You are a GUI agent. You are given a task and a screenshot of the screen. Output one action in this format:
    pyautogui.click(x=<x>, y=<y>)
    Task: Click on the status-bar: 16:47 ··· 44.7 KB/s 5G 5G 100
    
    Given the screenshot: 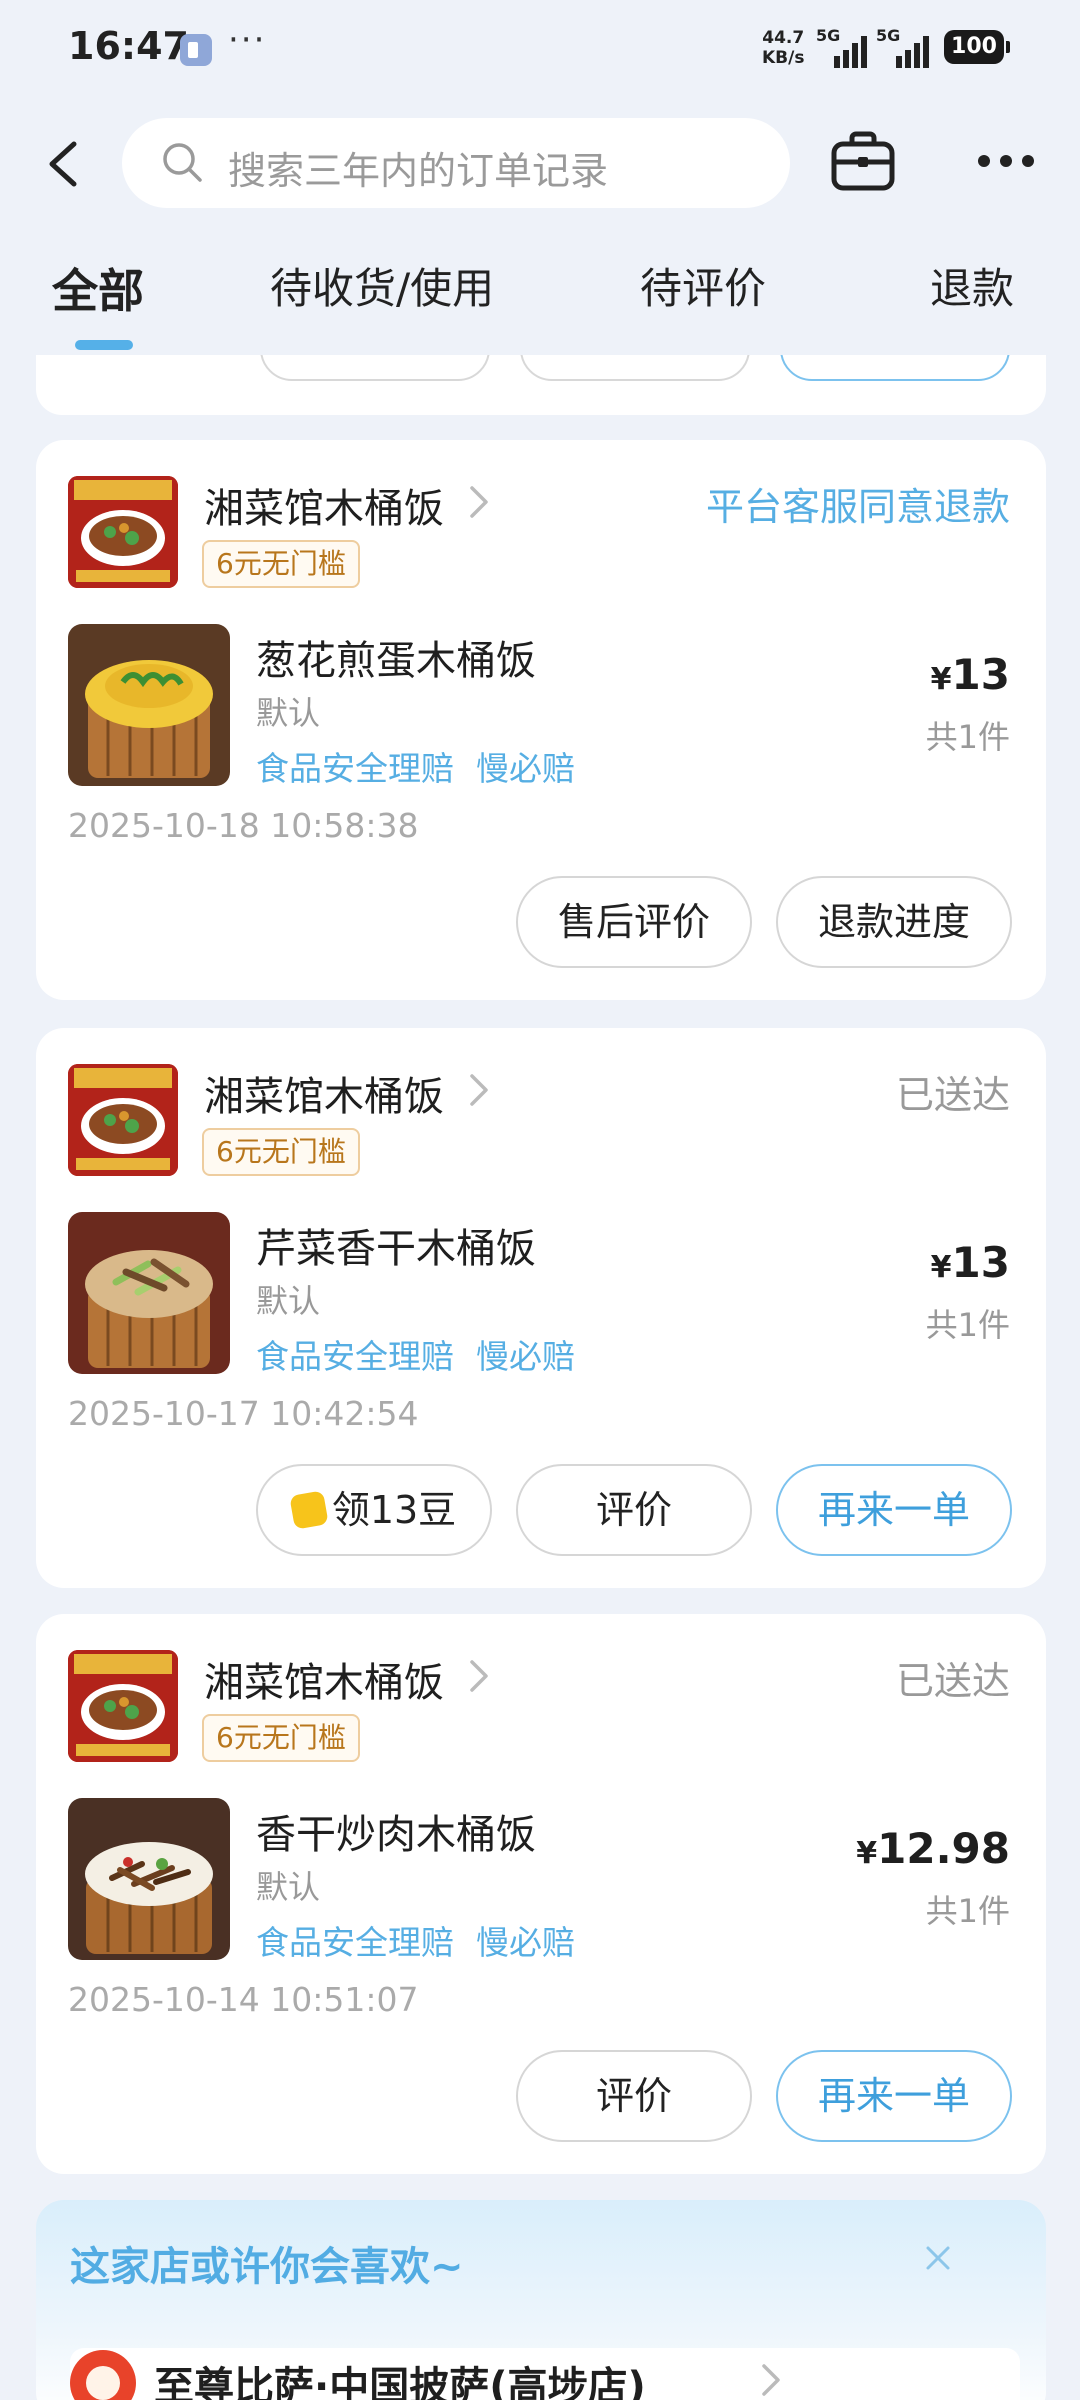 What is the action you would take?
    pyautogui.click(x=540, y=50)
    